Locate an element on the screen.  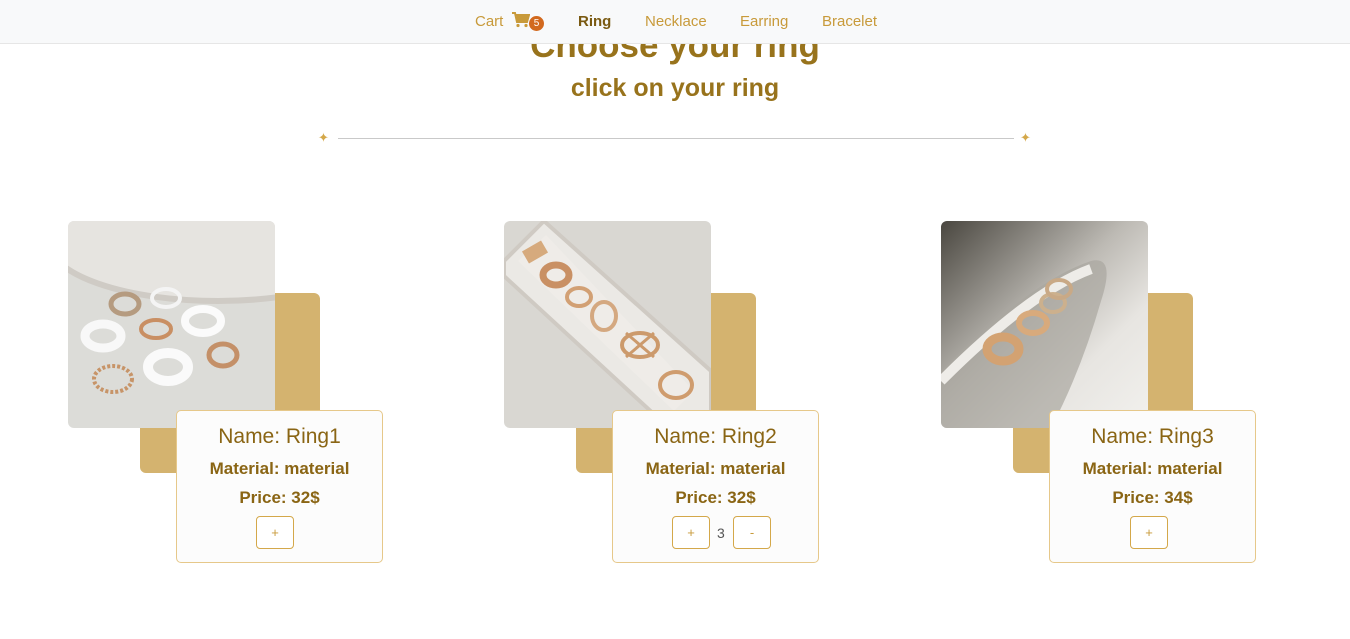
section-divider is located at coordinates (676, 138).